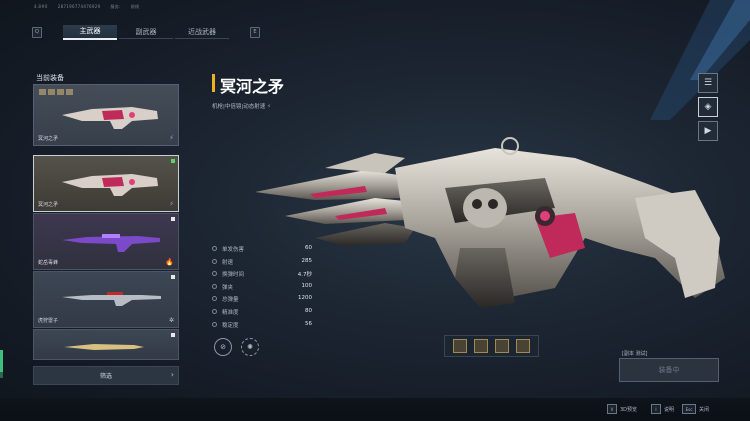 This screenshot has height=421, width=750. What do you see at coordinates (669, 370) in the screenshot?
I see `equipped-button: 装备中` at bounding box center [669, 370].